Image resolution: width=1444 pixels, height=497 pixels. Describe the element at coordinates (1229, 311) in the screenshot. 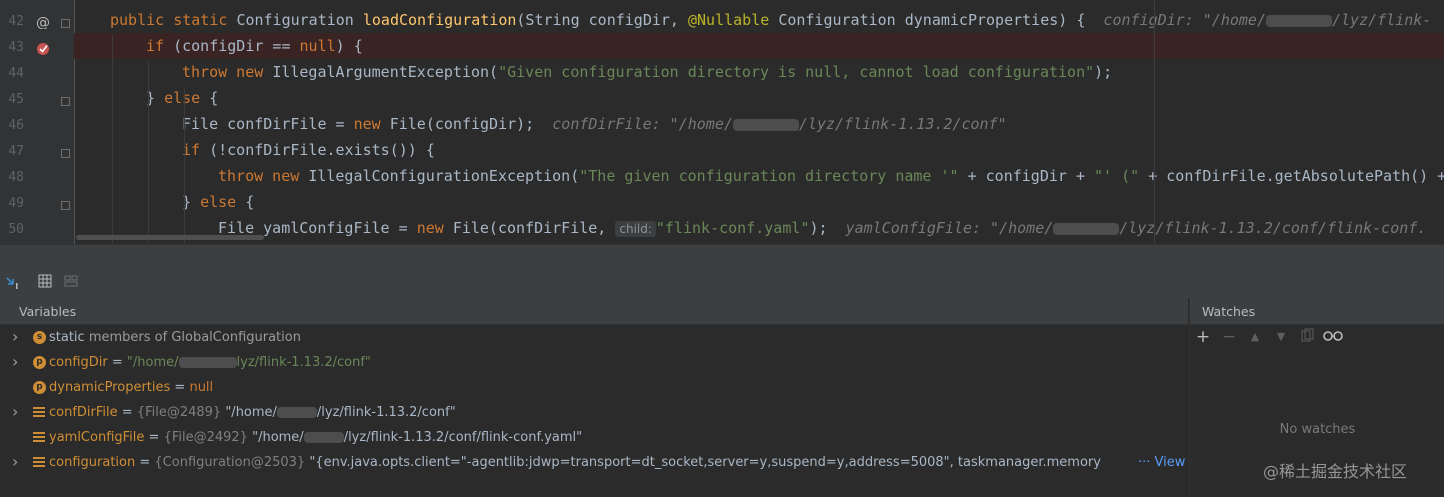

I see `watches-title: Watches` at that location.